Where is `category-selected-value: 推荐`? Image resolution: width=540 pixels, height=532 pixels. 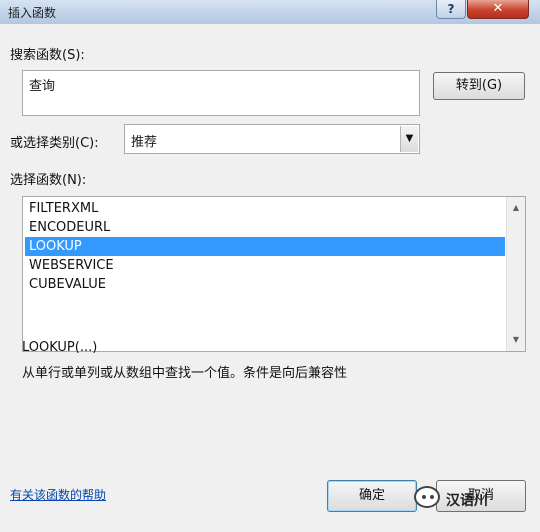 category-selected-value: 推荐 is located at coordinates (144, 142).